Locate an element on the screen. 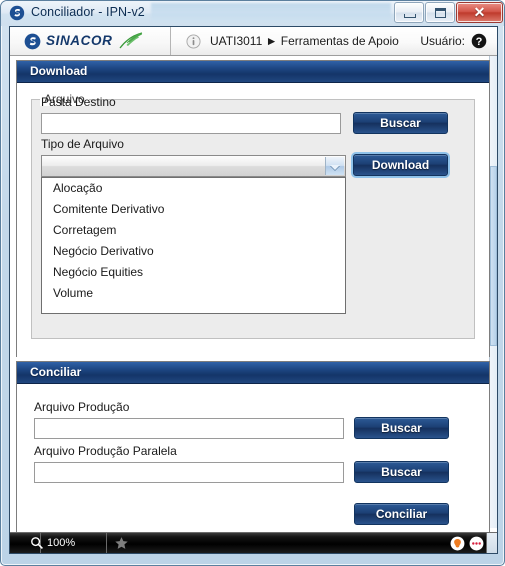 The image size is (505, 566). minimize-button is located at coordinates (409, 12).